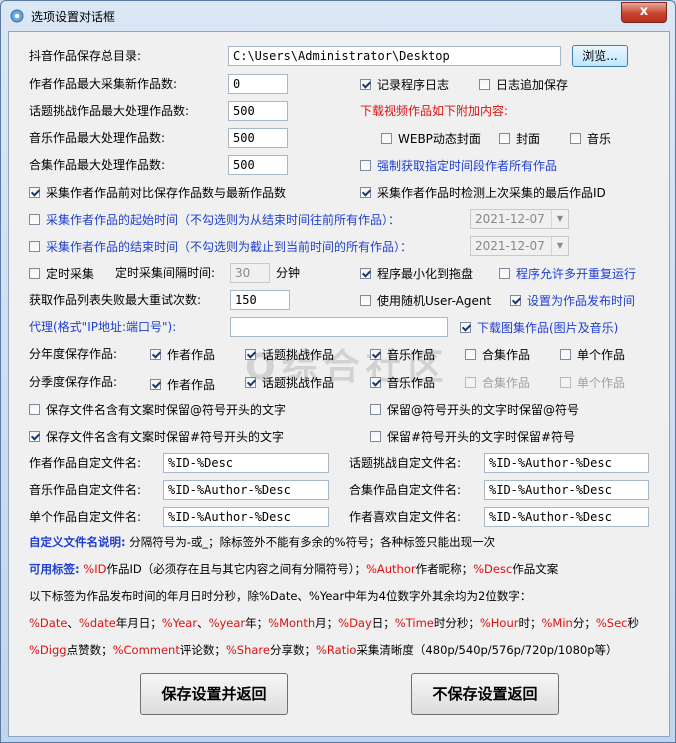  I want to click on keep-hash-label: 保存文件名含有文案时保留#符号开头的文字, so click(165, 437).